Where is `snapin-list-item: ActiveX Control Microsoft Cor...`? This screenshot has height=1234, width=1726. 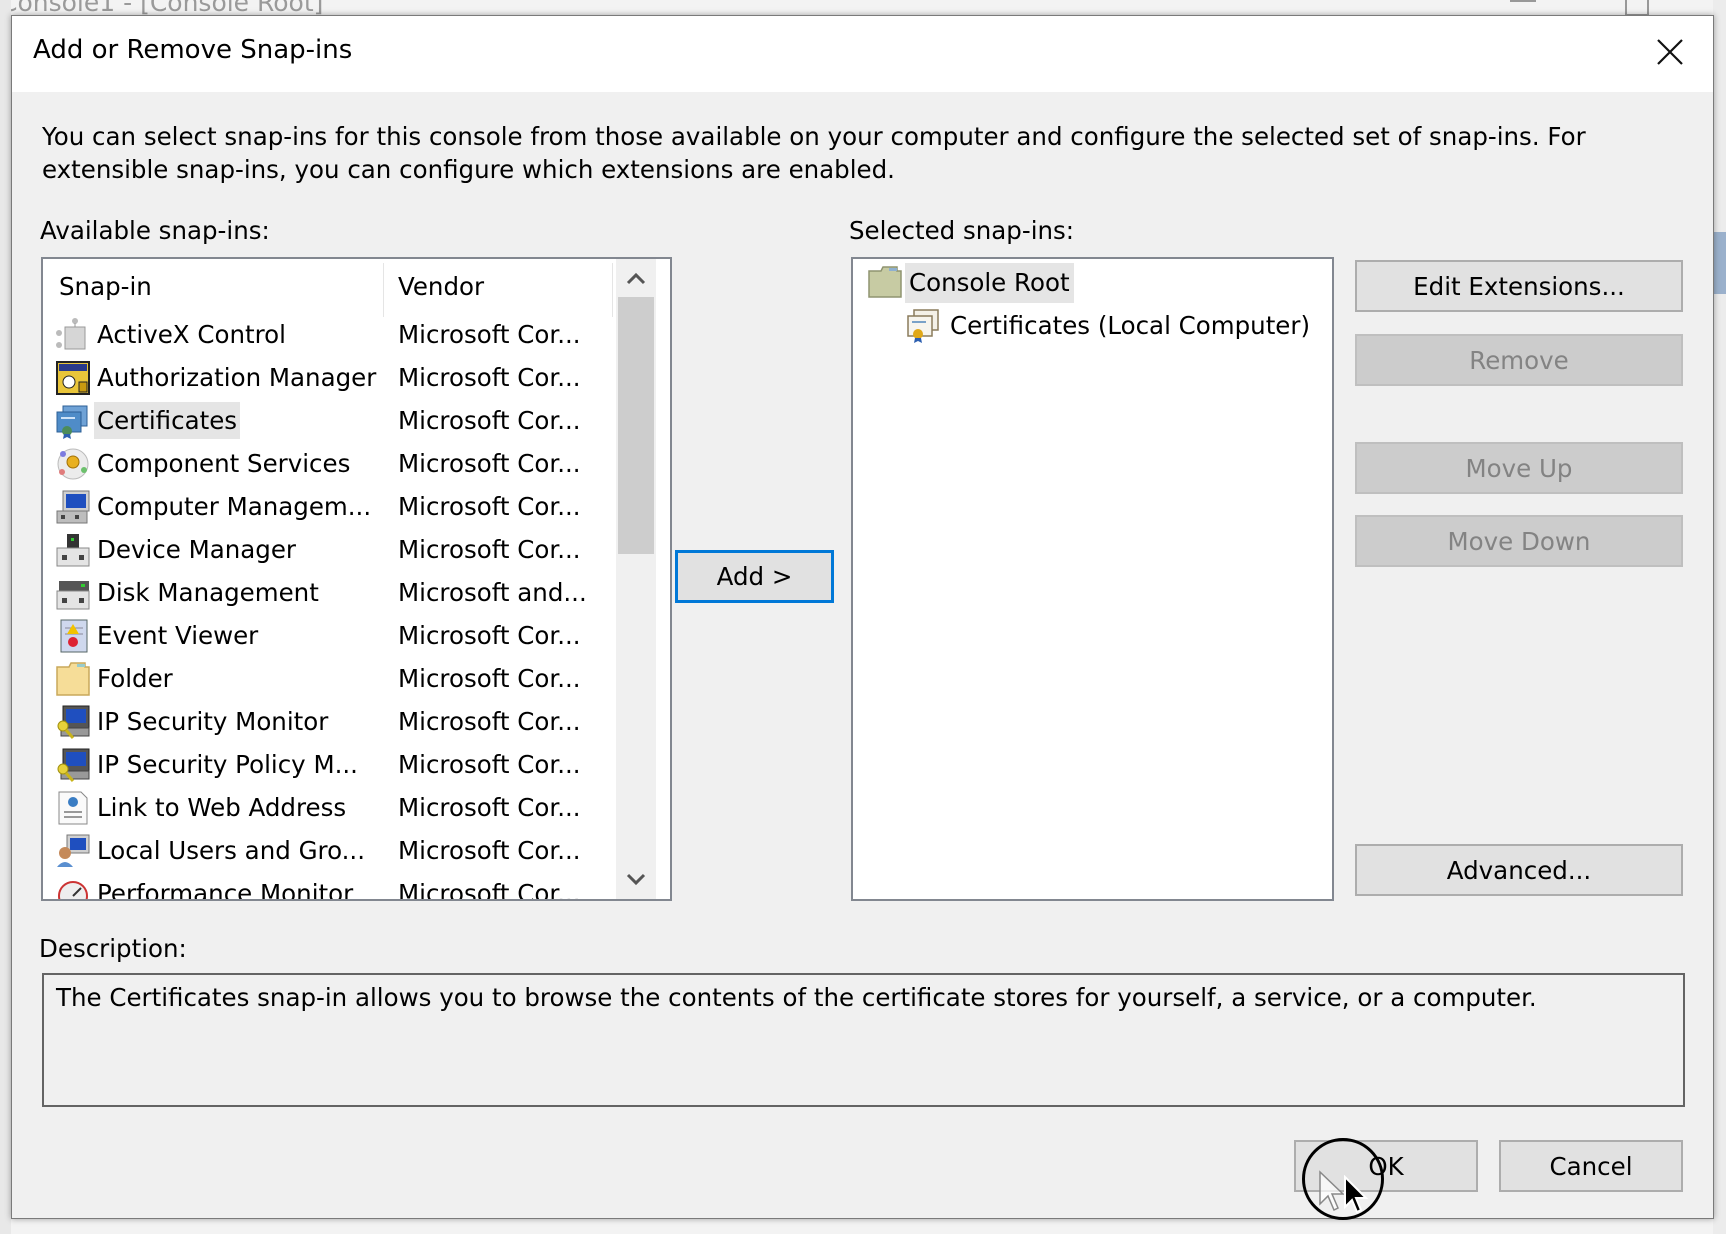 snapin-list-item: ActiveX Control Microsoft Cor... is located at coordinates (328, 334).